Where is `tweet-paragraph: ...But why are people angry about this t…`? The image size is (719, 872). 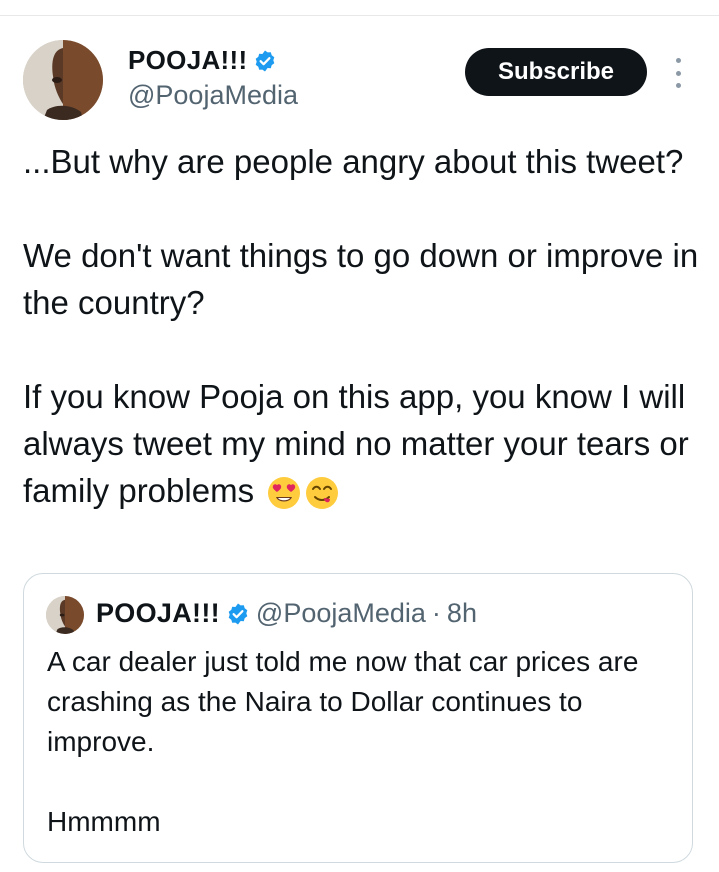
tweet-paragraph: ...But why are people angry about this t… is located at coordinates (353, 161).